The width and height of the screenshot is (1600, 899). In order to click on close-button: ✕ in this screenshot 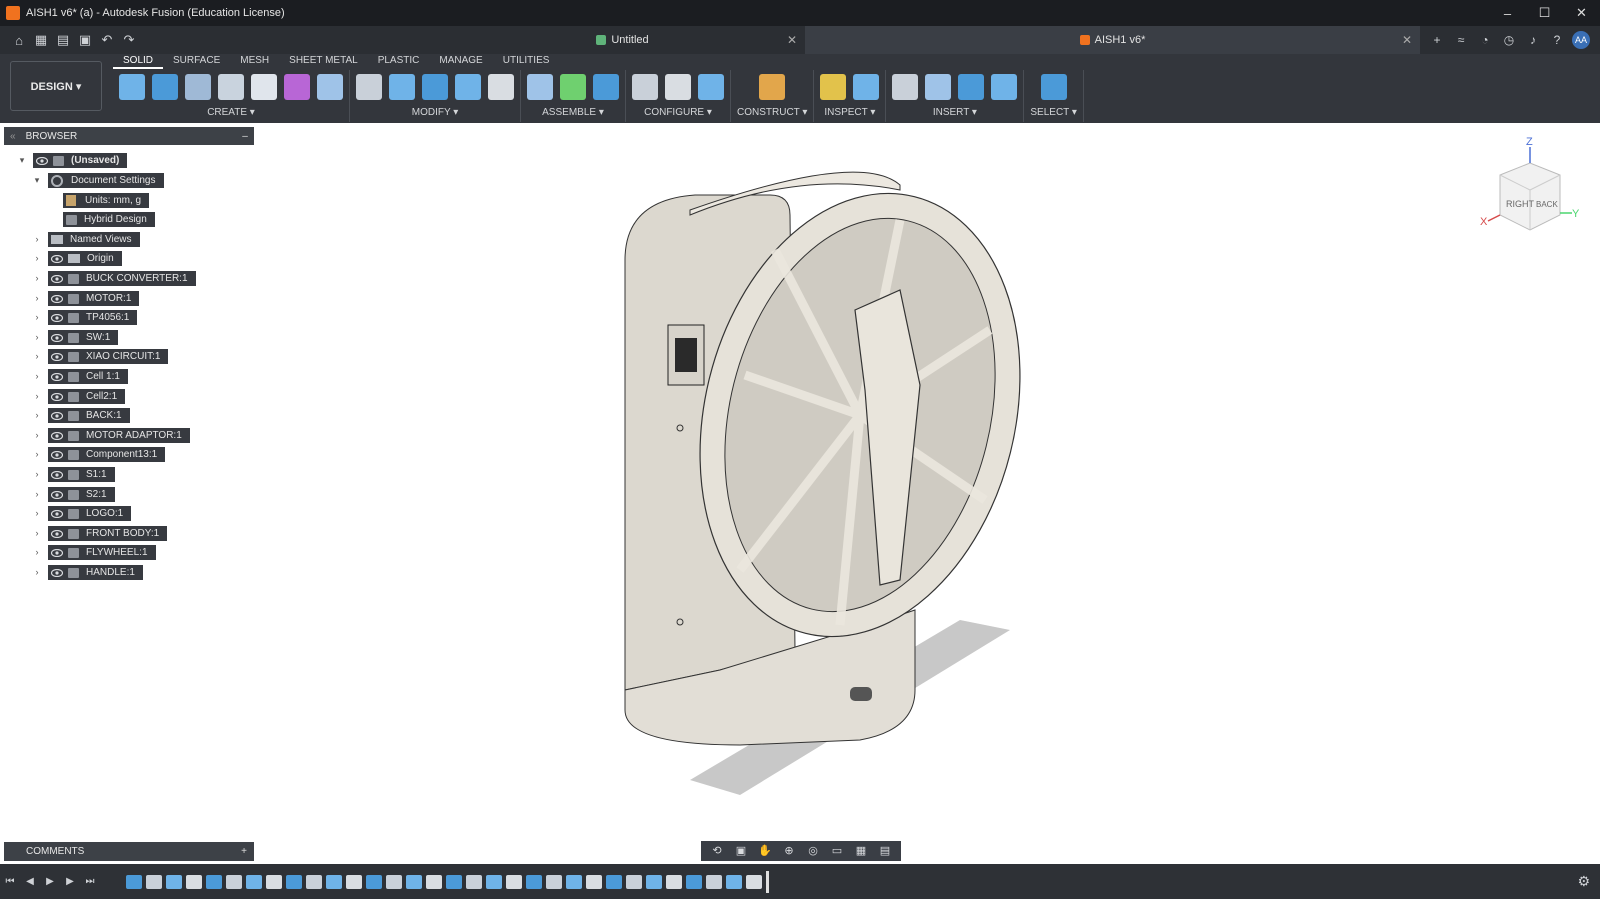, I will do `click(1581, 13)`.